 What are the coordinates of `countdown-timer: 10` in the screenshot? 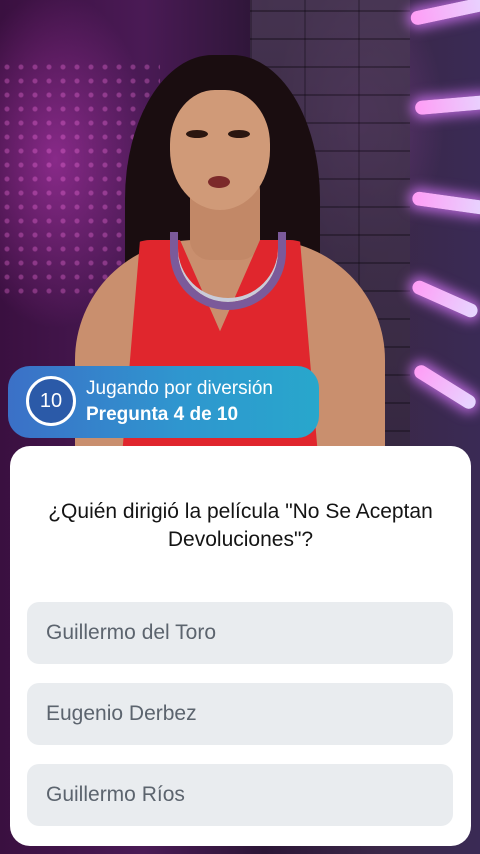 It's located at (51, 401).